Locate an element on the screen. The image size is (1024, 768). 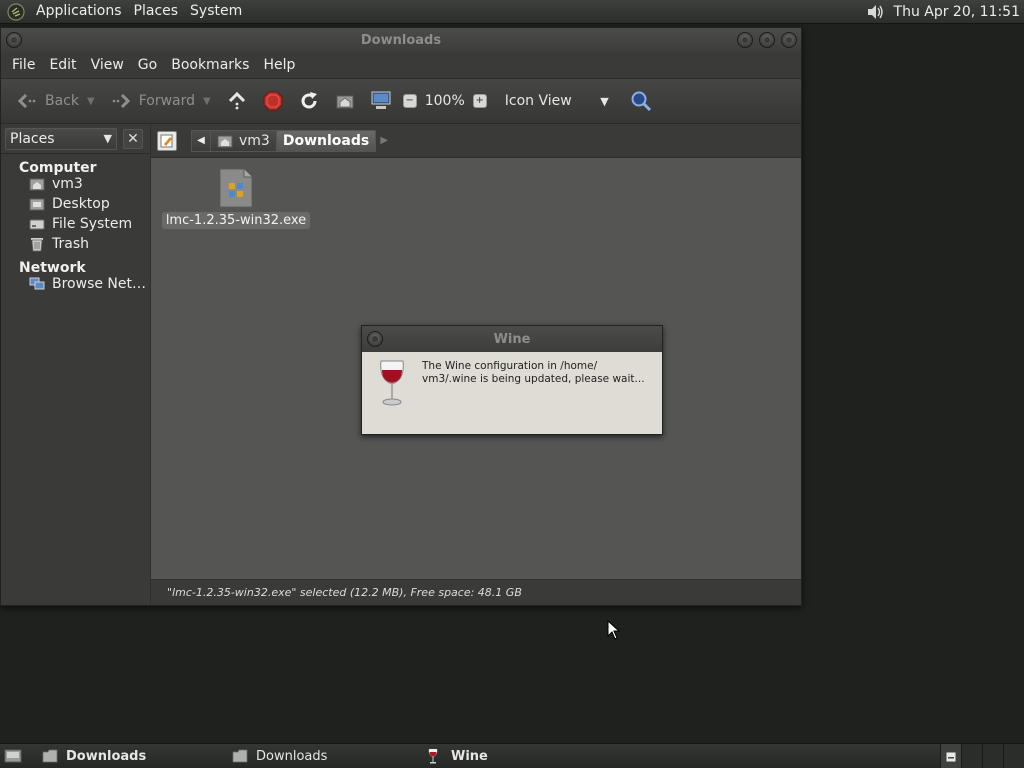
zoom-out-icon: − is located at coordinates (409, 101).